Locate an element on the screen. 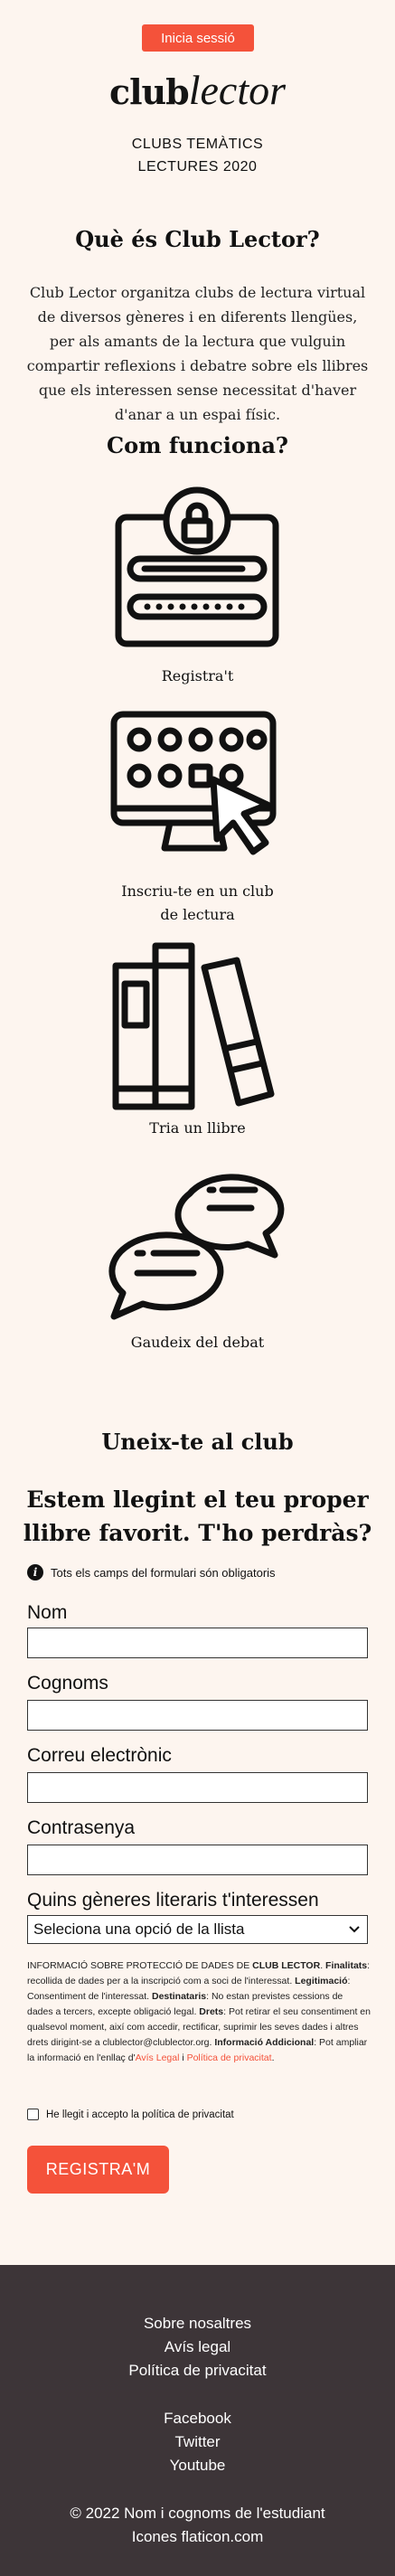  subtitle-line1: CLUBS TEMÀTICS is located at coordinates (197, 144).